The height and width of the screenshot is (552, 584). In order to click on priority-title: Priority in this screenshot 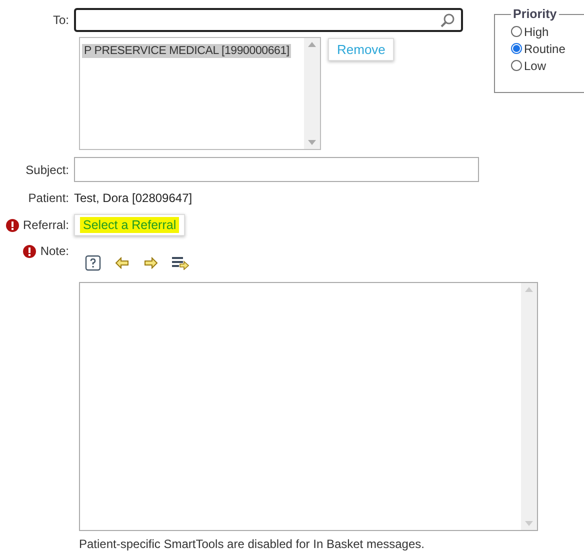, I will do `click(535, 14)`.